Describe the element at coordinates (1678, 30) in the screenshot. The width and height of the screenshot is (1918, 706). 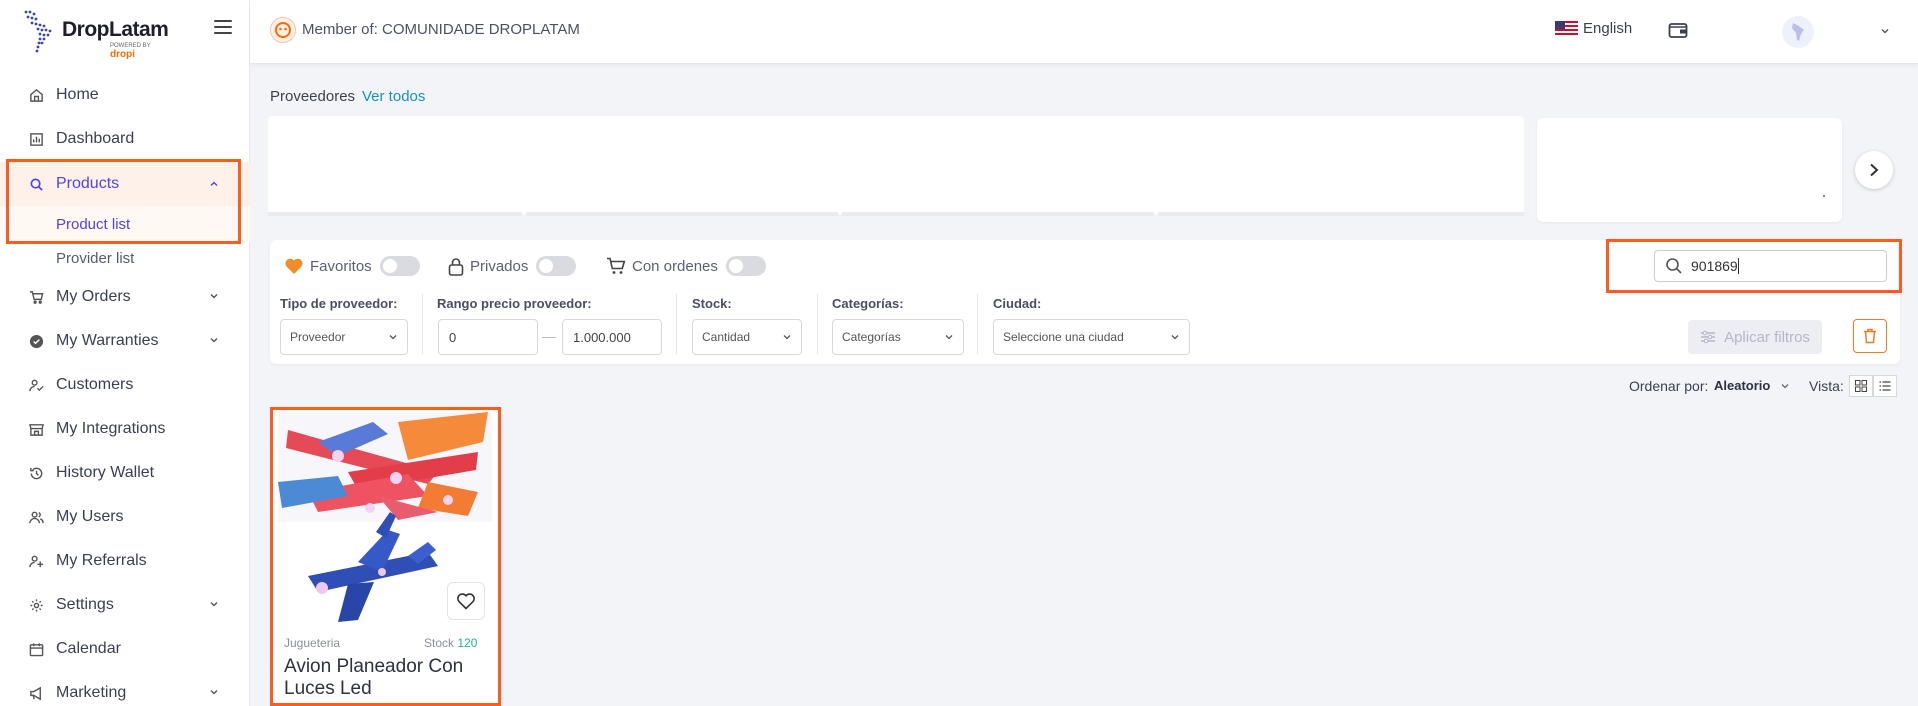
I see `wallet-icon` at that location.